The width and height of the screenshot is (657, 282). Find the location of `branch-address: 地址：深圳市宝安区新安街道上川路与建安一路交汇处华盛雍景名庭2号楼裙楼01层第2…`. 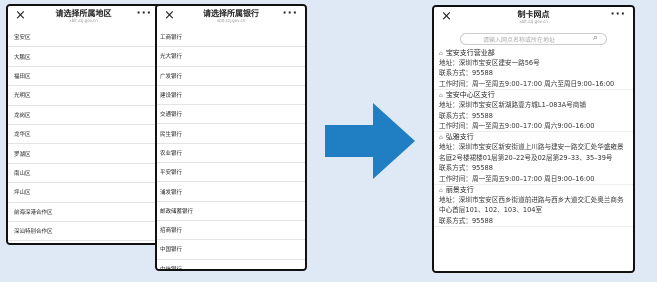

branch-address: 地址：深圳市宝安区新安街道上川路与建安一路交汇处华盛雍景名庭2号楼裙楼01层第2… is located at coordinates (531, 152).